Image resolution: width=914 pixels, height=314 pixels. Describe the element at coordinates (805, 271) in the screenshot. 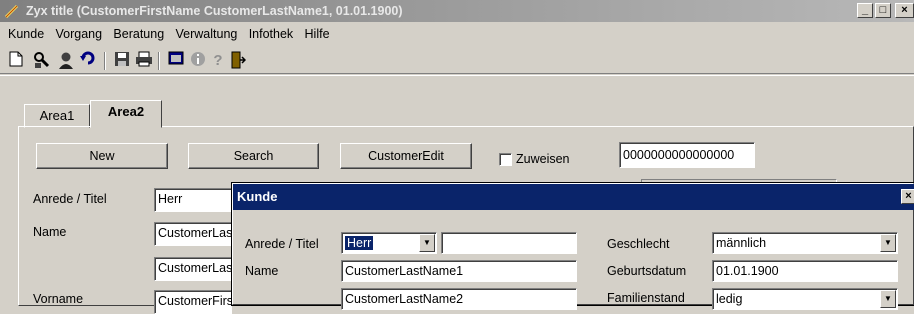

I see `geburtsdatum-field: 01.01.1900` at that location.